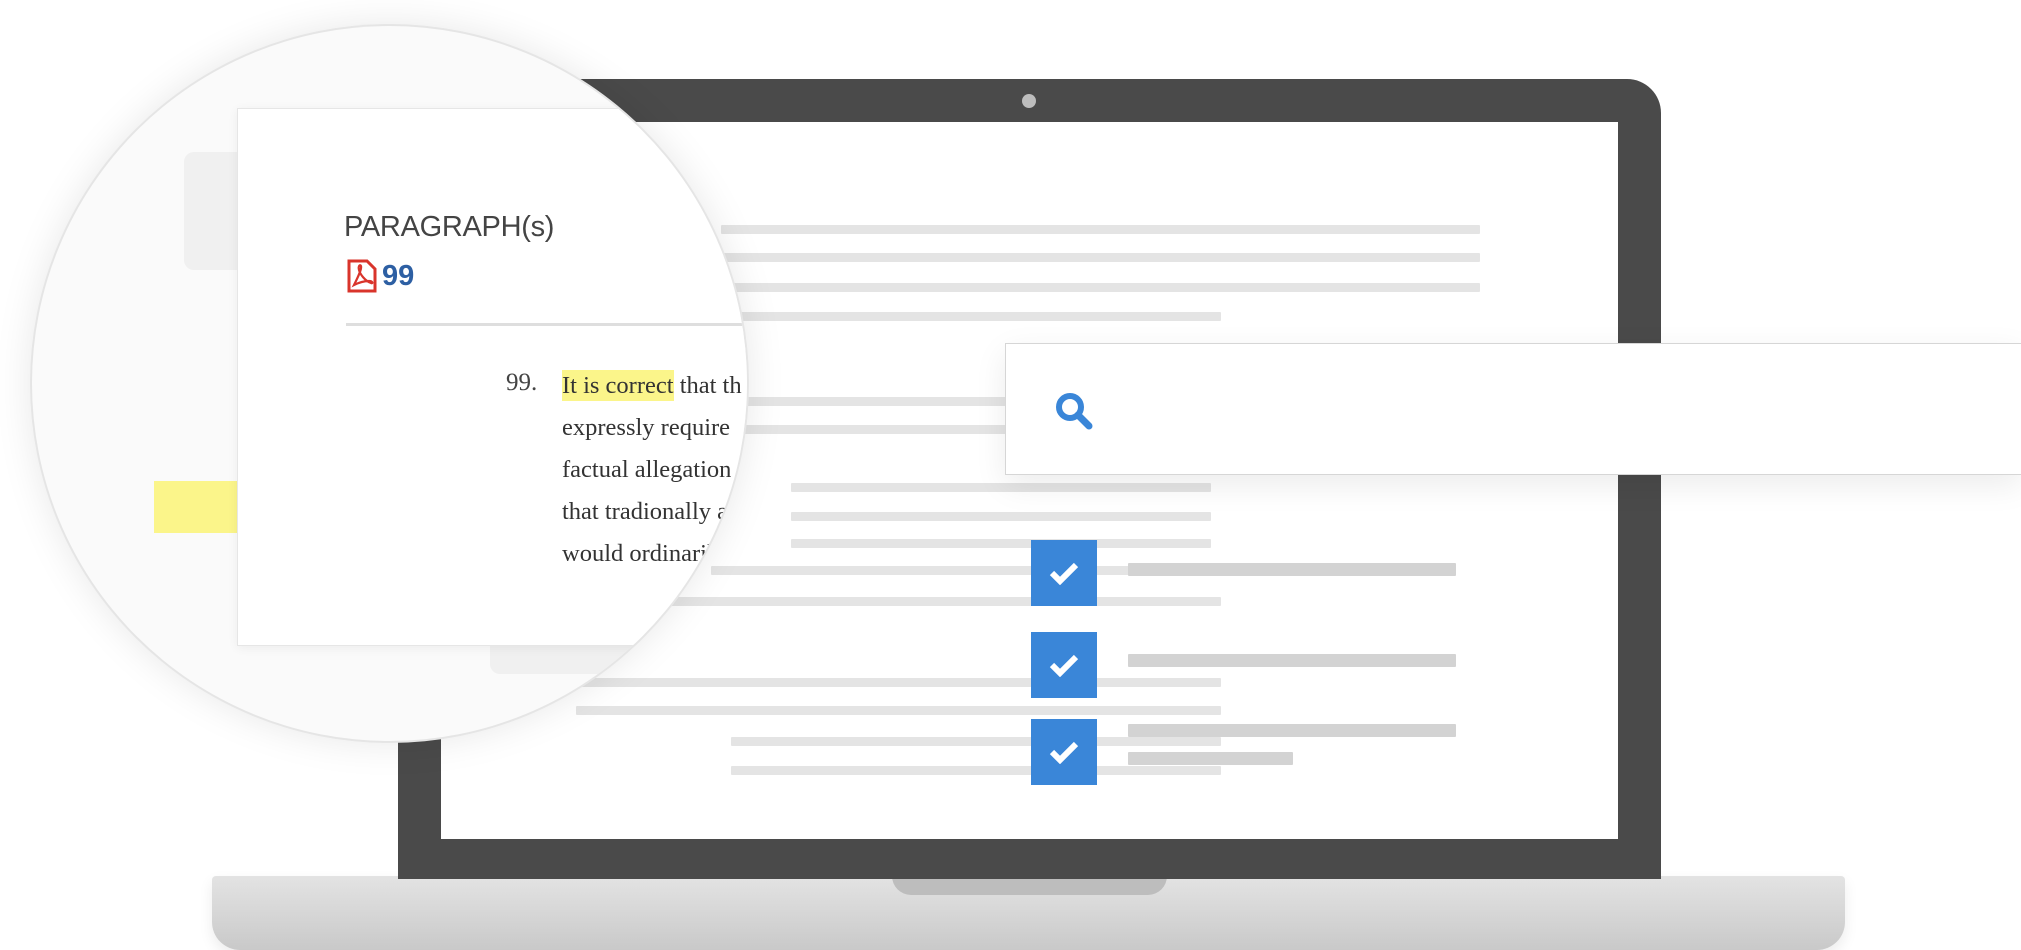 The height and width of the screenshot is (950, 2021). What do you see at coordinates (398, 275) in the screenshot?
I see `pdf-link-number: 99` at bounding box center [398, 275].